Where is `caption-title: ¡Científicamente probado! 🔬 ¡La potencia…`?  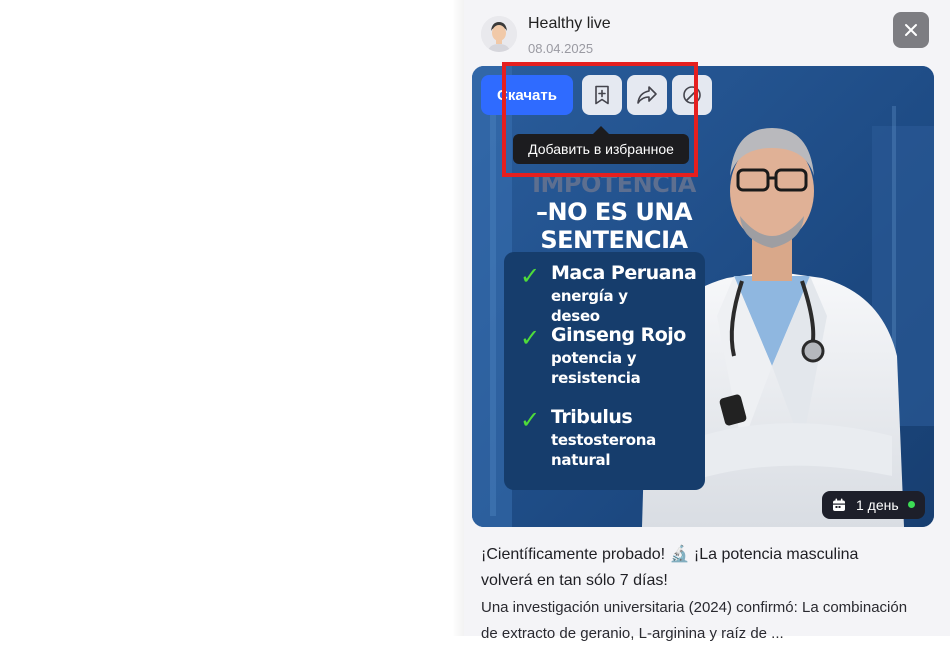
caption-title: ¡Científicamente probado! 🔬 ¡La potencia… is located at coordinates (670, 567).